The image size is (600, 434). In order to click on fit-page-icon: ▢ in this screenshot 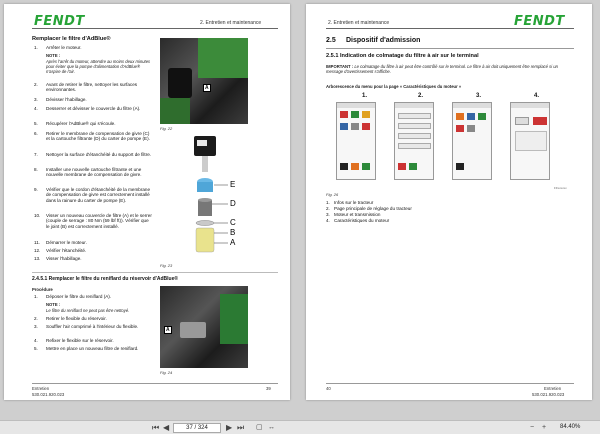, I will do `click(259, 428)`.